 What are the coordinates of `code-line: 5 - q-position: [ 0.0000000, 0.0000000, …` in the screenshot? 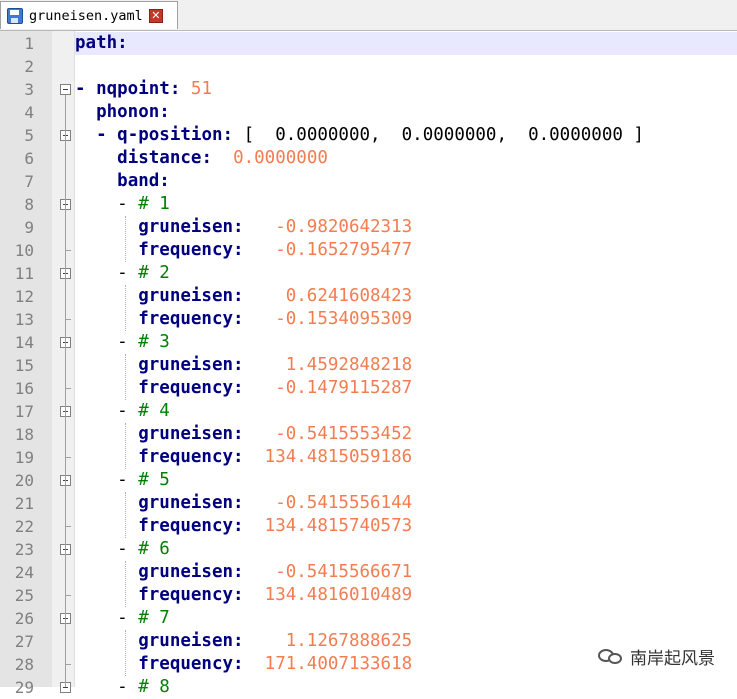 It's located at (368, 135).